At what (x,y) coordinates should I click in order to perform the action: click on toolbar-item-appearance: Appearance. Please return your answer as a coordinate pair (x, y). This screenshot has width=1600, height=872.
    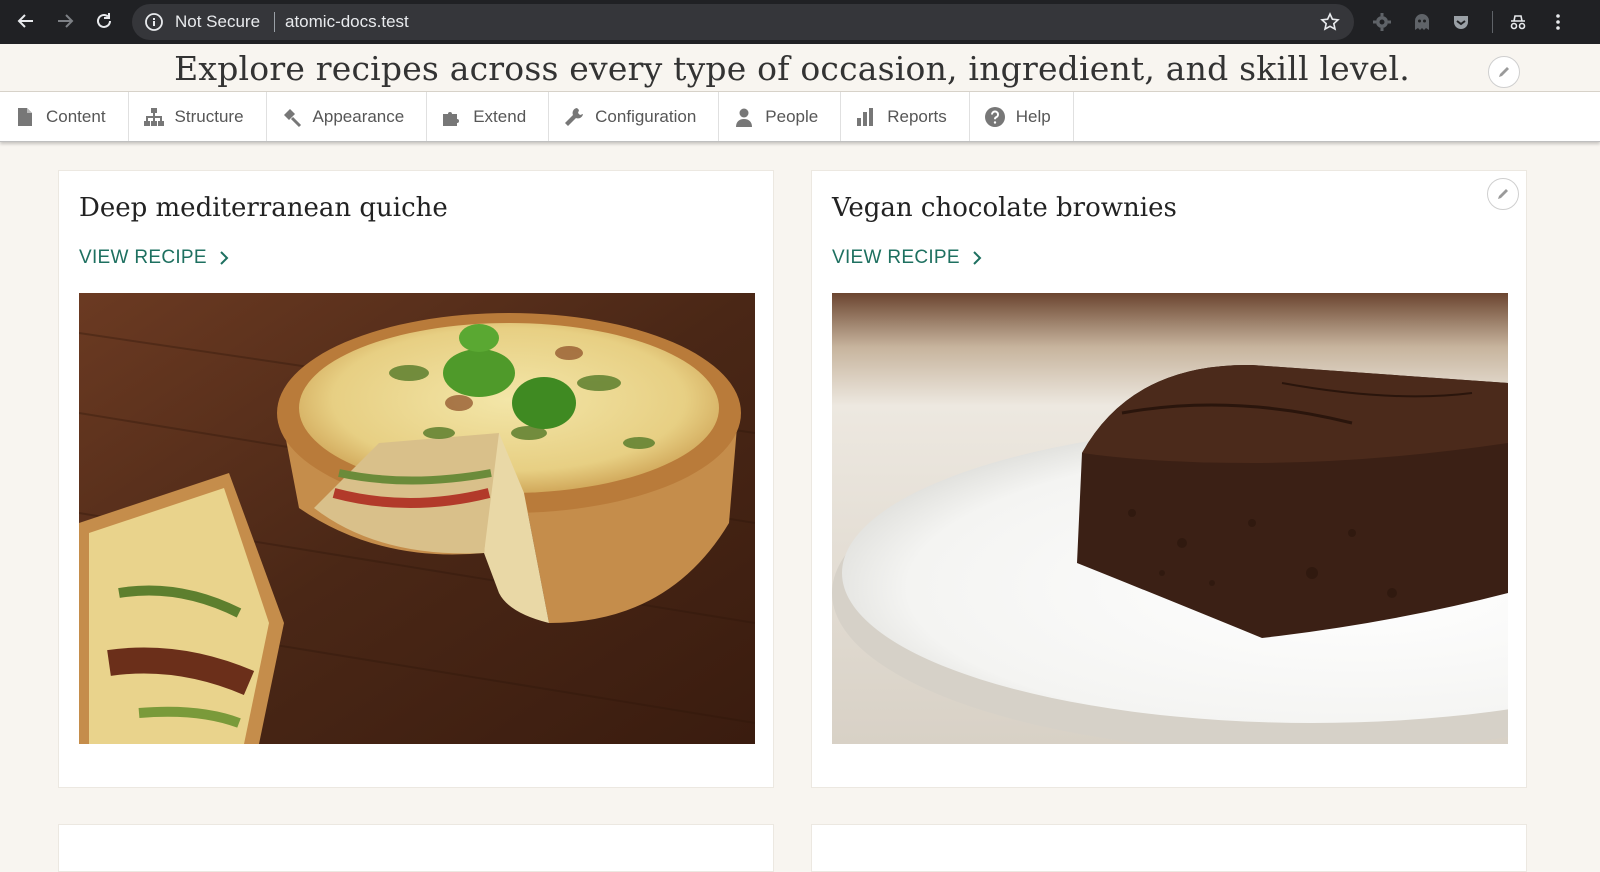
    Looking at the image, I should click on (347, 116).